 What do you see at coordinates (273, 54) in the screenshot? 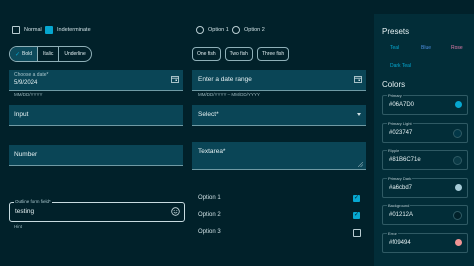
I see `chip-three-fish: Three fish` at bounding box center [273, 54].